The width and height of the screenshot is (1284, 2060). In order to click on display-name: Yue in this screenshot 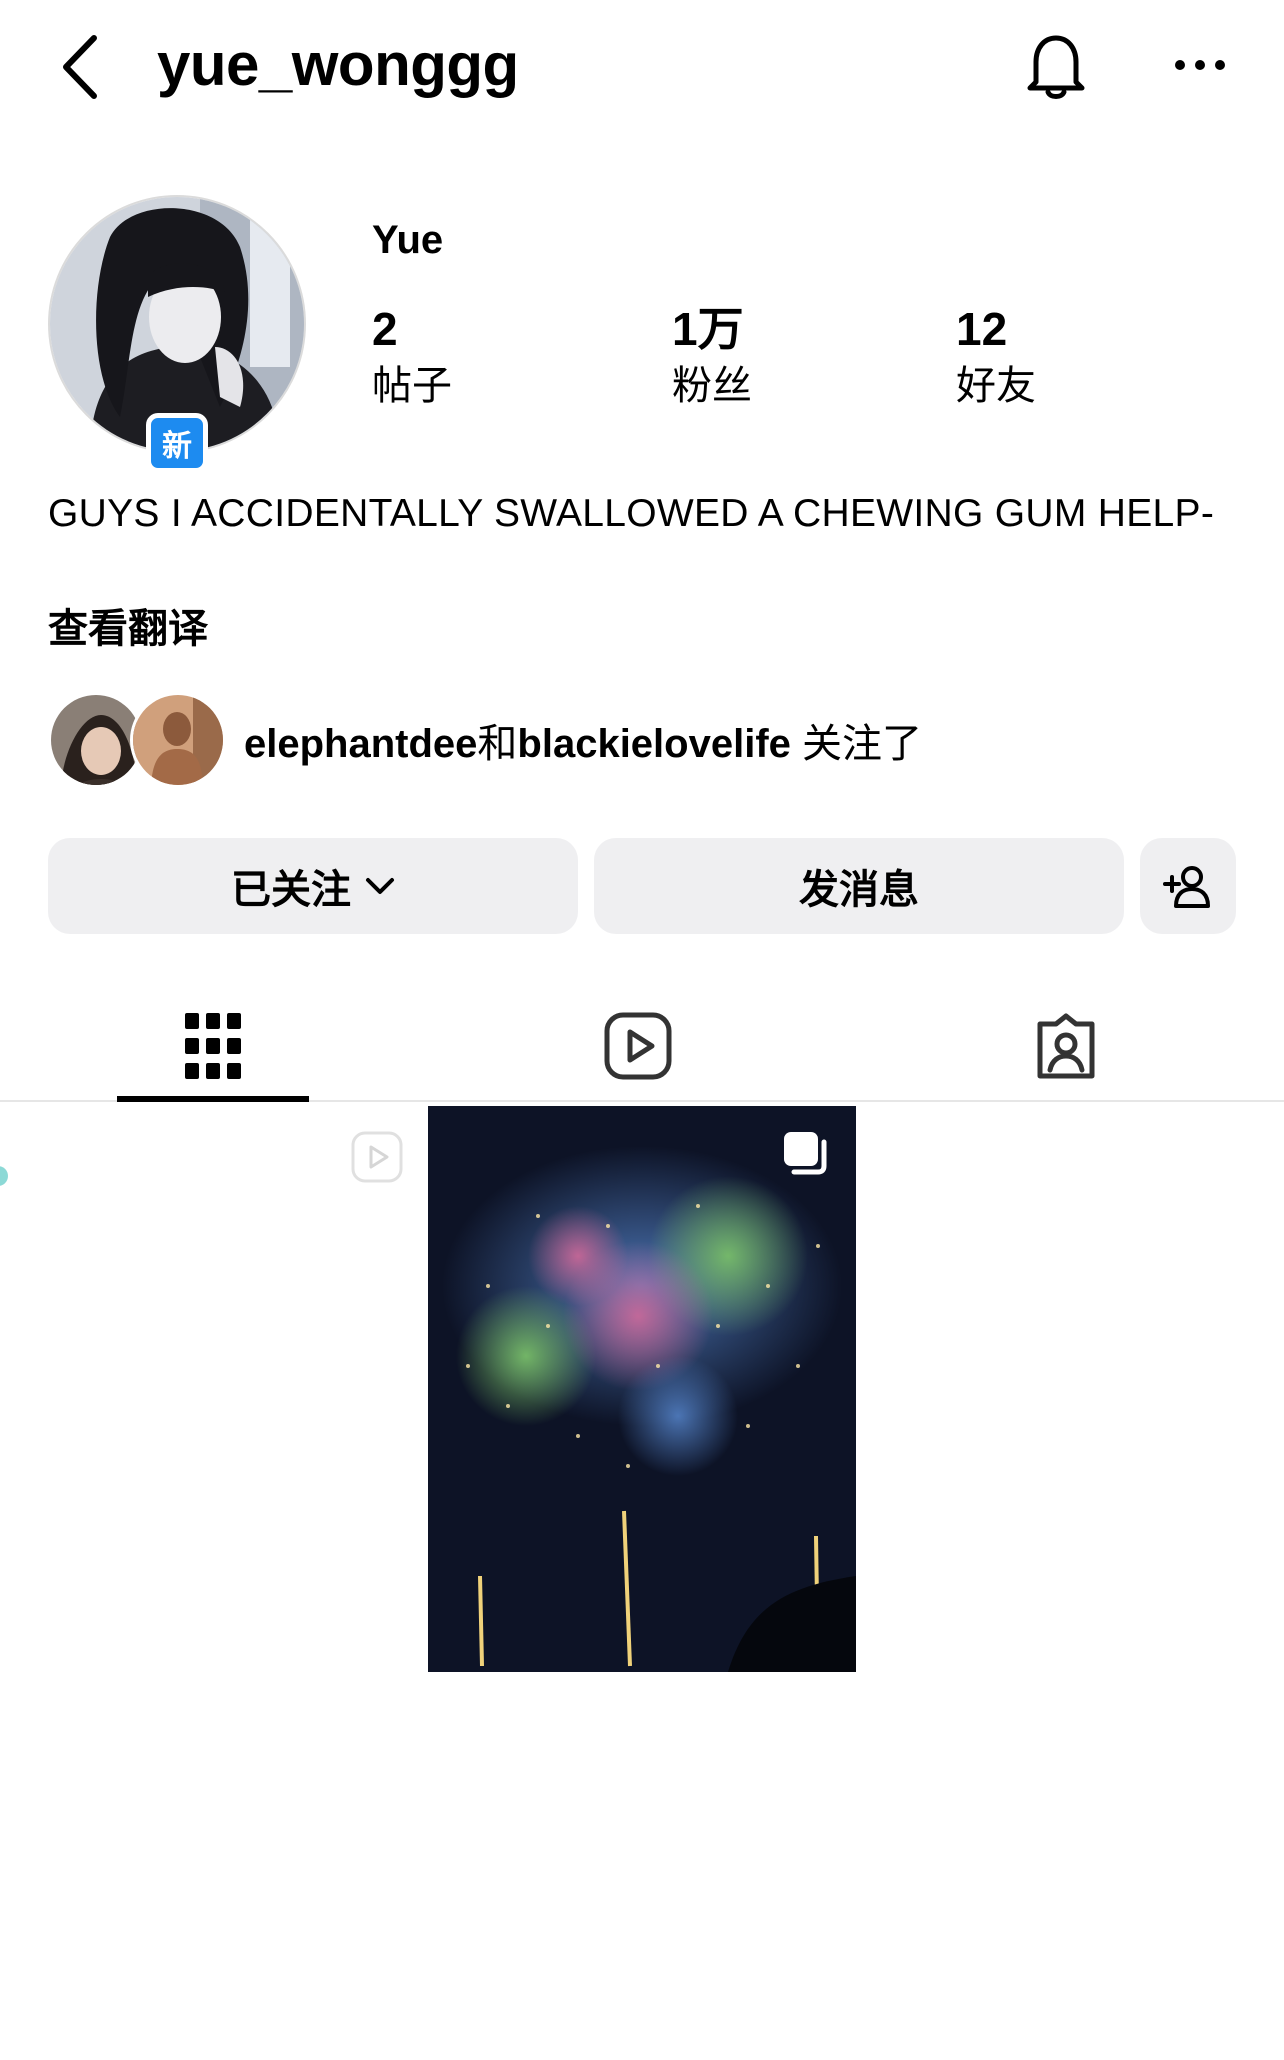, I will do `click(408, 240)`.